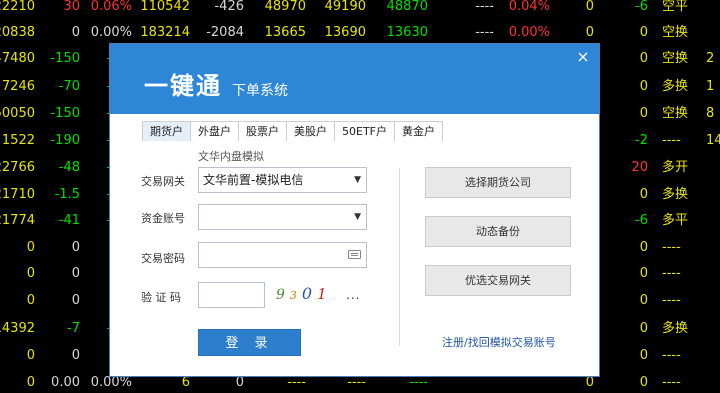 This screenshot has height=393, width=720. What do you see at coordinates (69, 86) in the screenshot?
I see `table-cell: -70` at bounding box center [69, 86].